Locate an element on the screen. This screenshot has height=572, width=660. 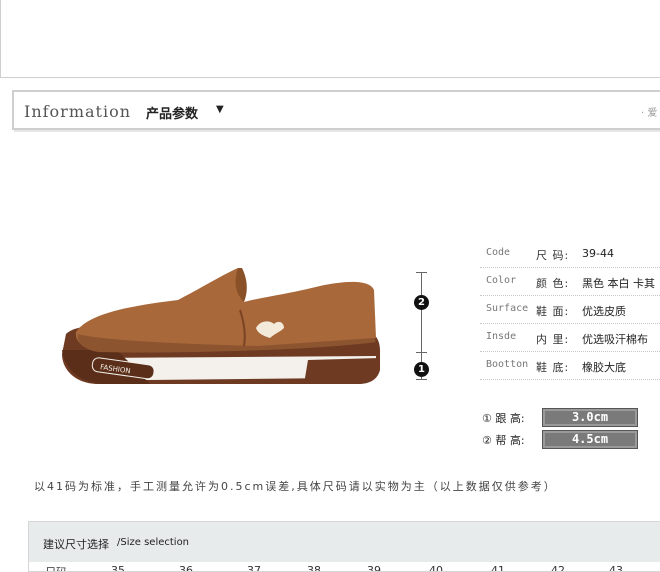
spec-row-color: Color 颜 色: 黑色 本白 卡其 is located at coordinates (570, 282).